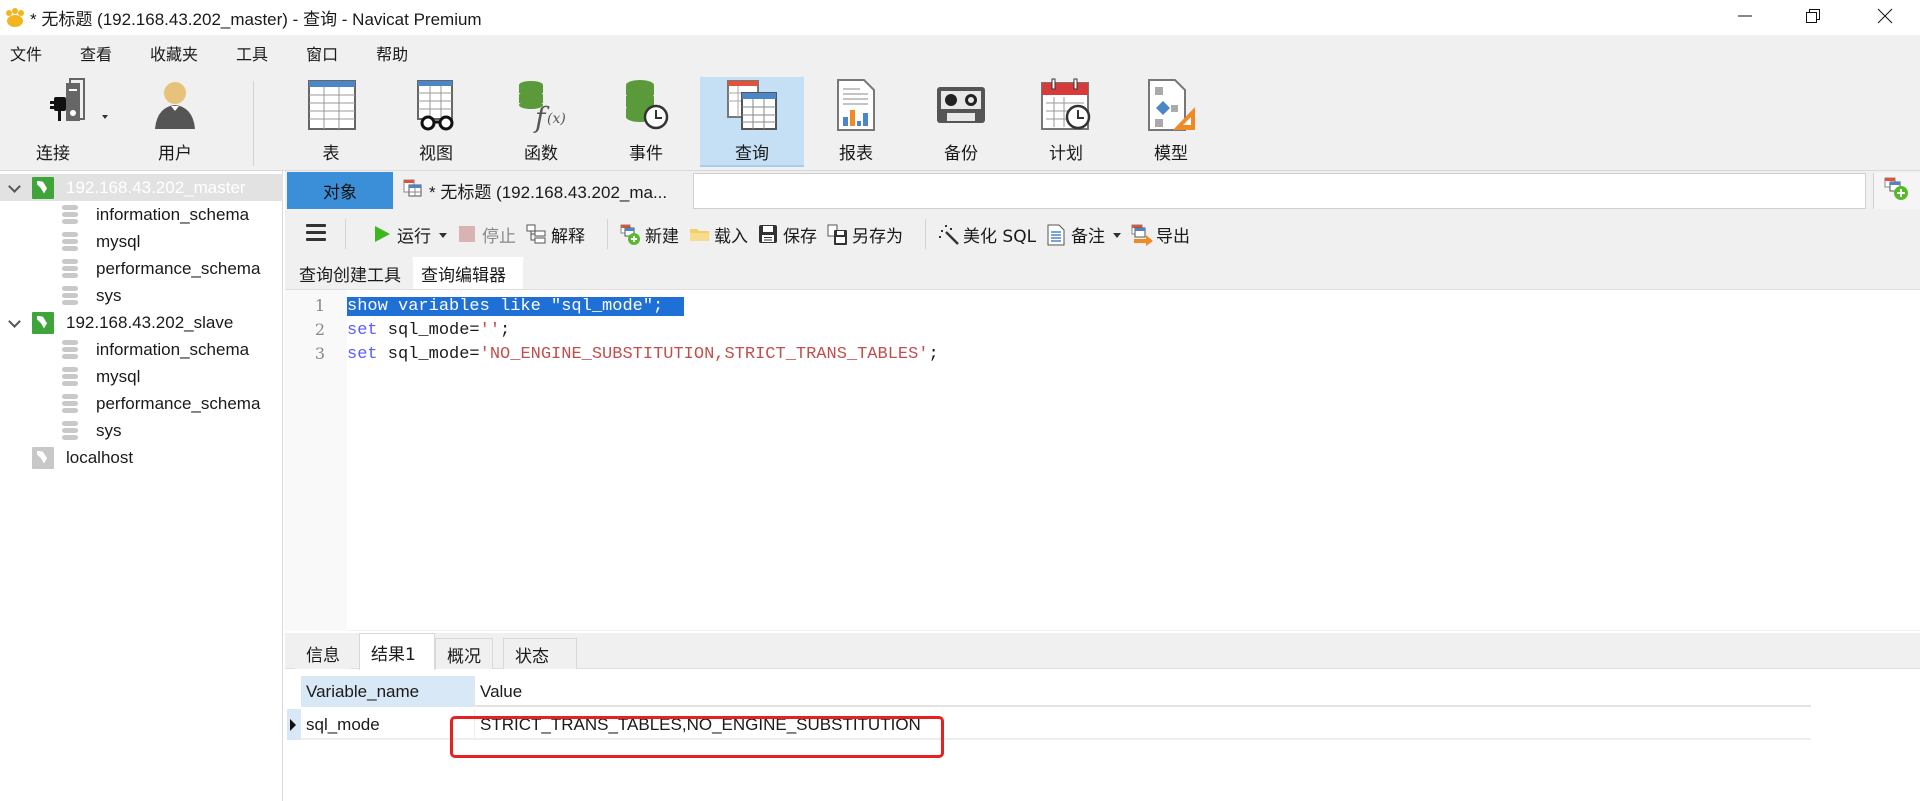 Image resolution: width=1920 pixels, height=801 pixels. What do you see at coordinates (662, 236) in the screenshot?
I see `new-label: 新建` at bounding box center [662, 236].